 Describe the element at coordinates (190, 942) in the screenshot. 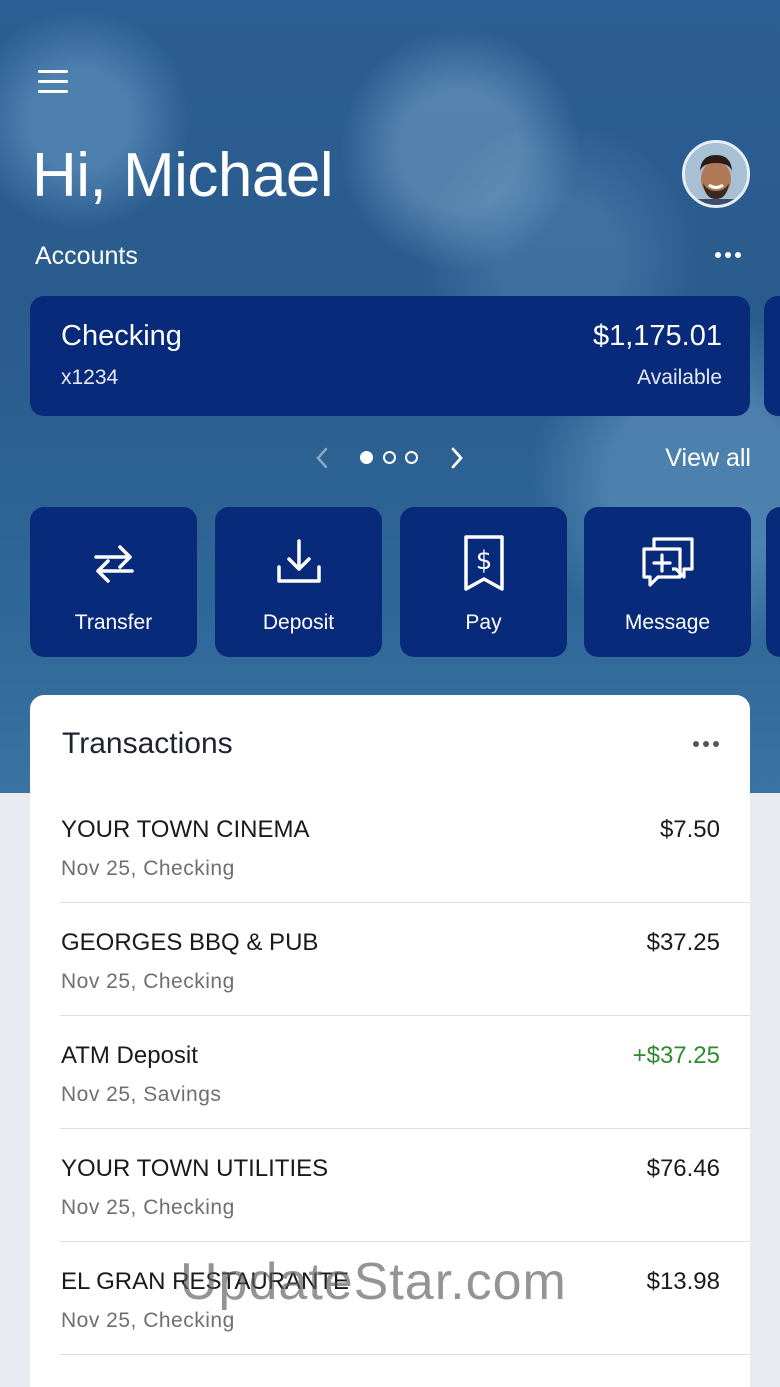

I see `transaction-name: GEORGES BBQ & PUB` at that location.